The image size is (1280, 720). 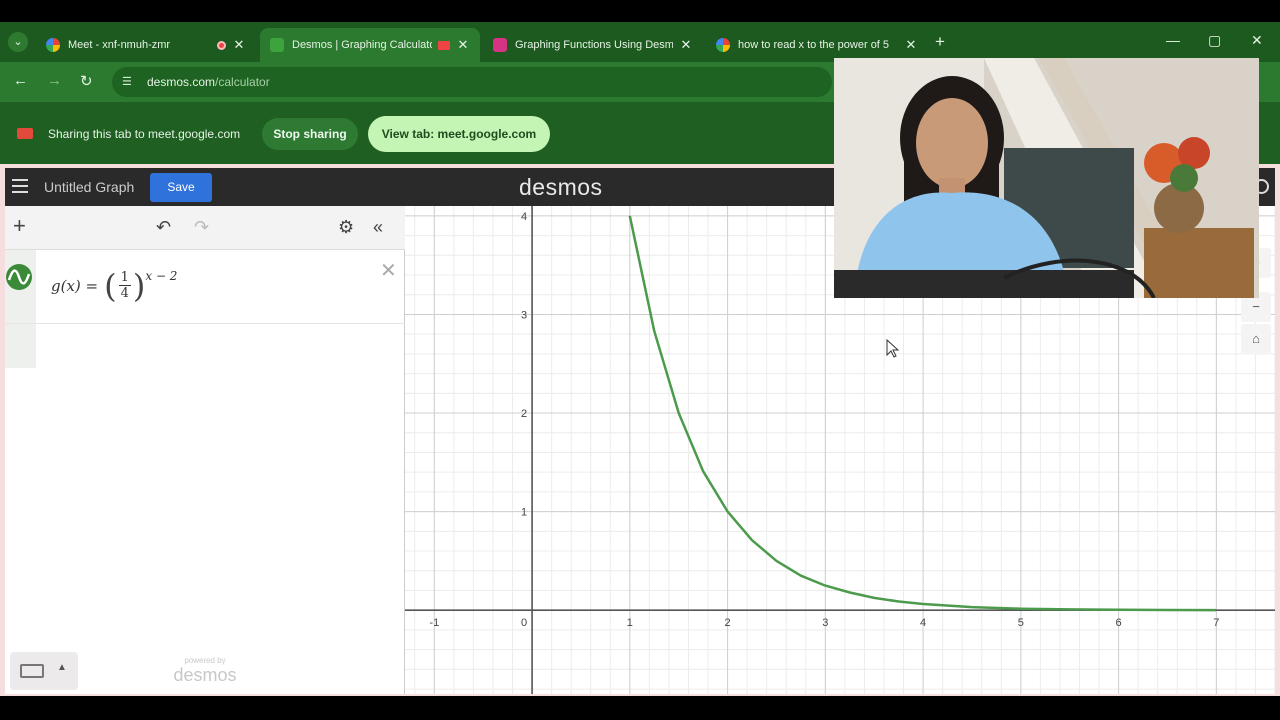 I want to click on tab-title: Meet - xnf-nmuh-zmr, so click(x=119, y=45).